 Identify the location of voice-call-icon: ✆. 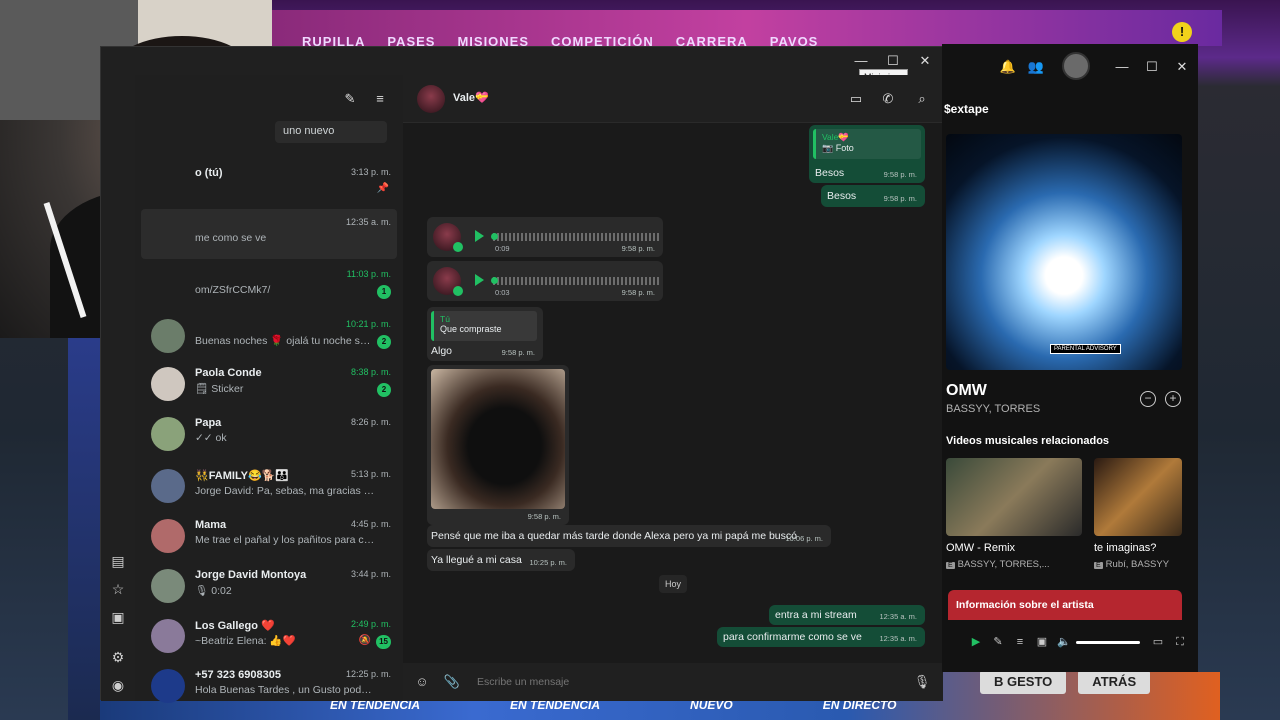
(888, 99).